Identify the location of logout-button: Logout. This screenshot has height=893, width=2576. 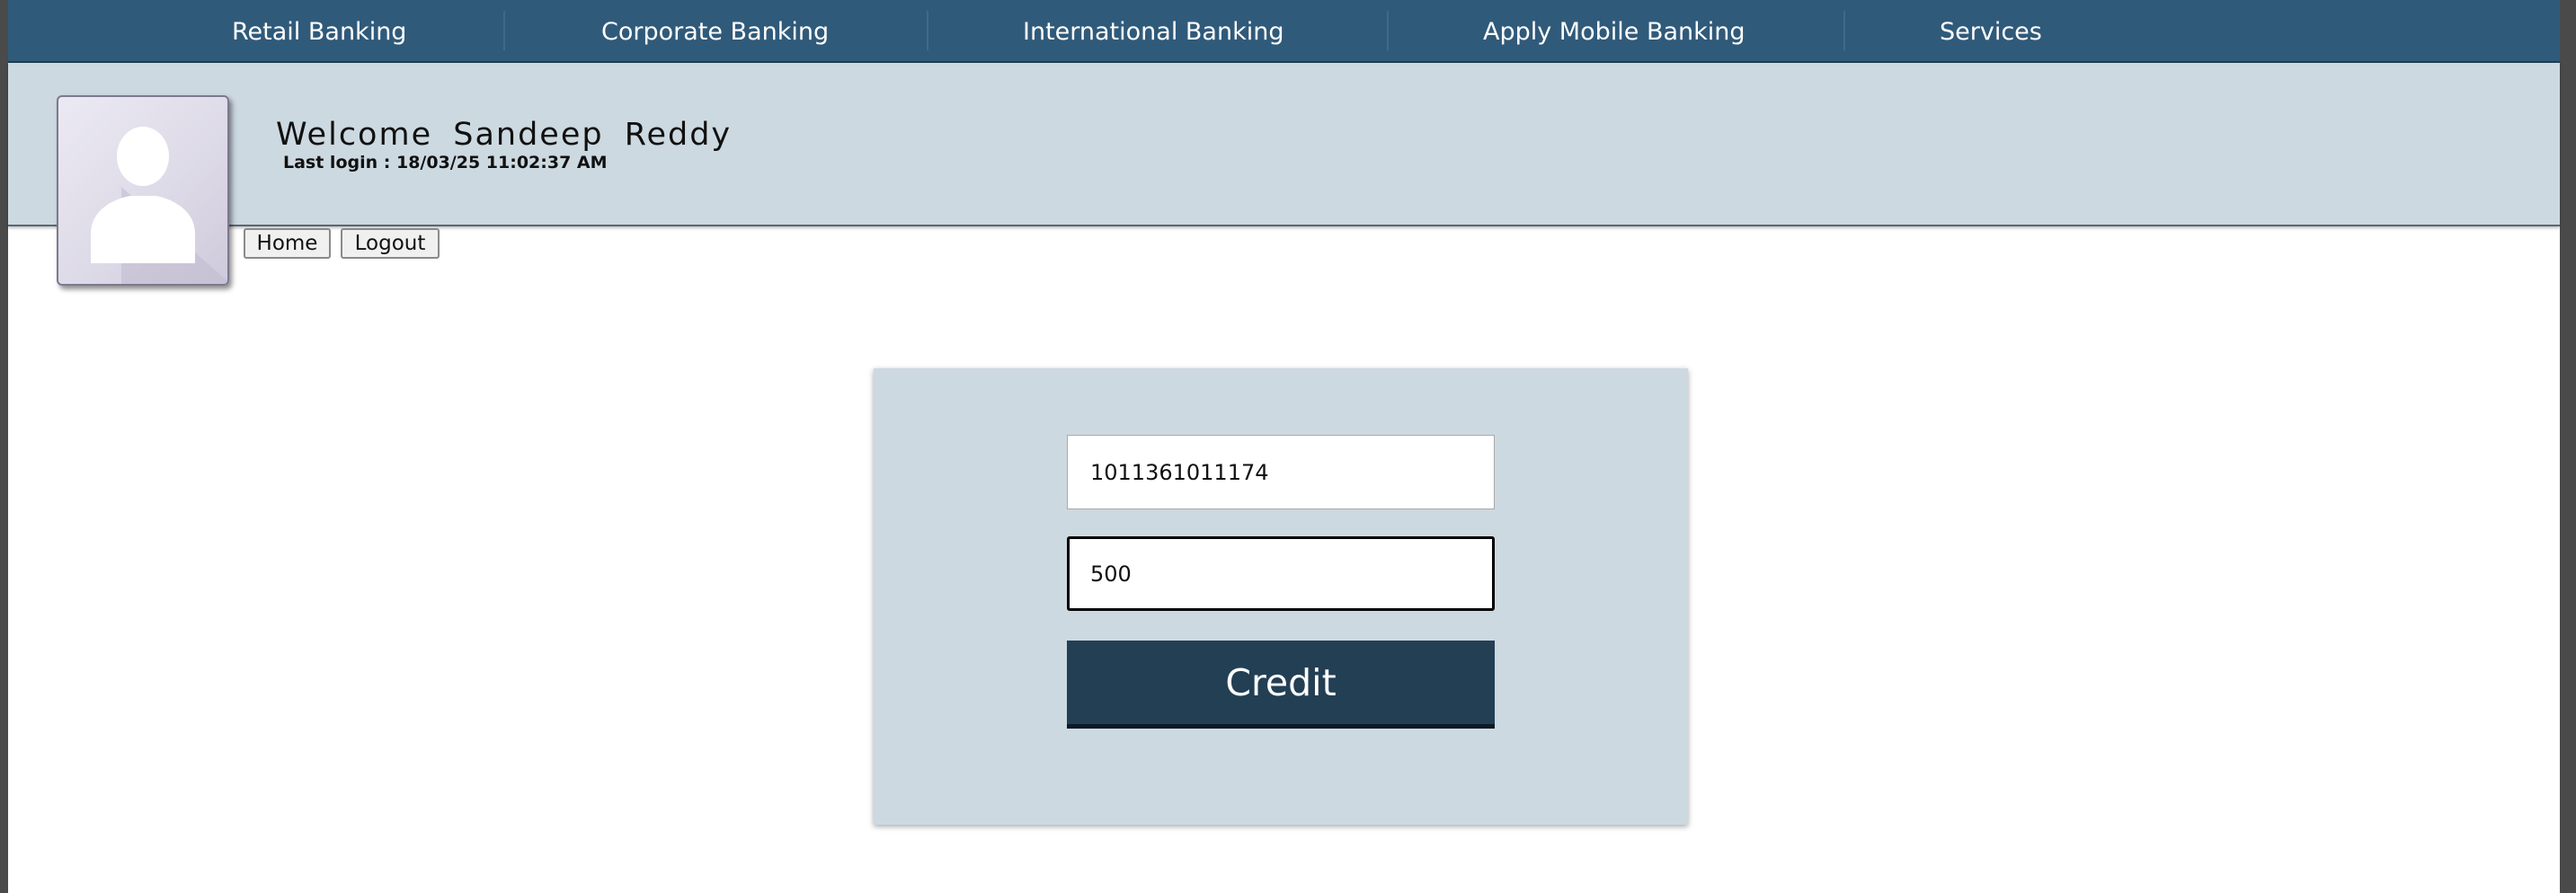
(390, 243).